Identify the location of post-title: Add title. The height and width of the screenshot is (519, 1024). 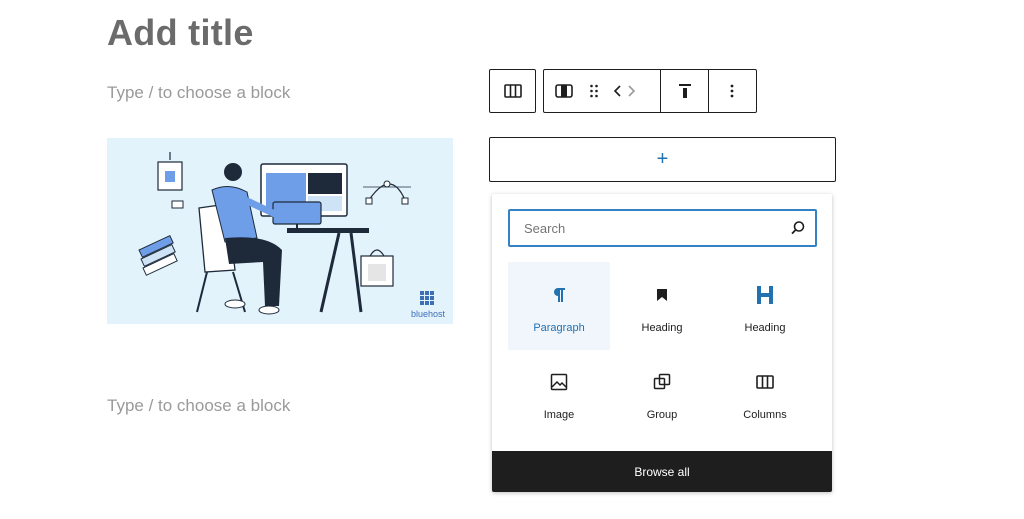
(180, 33).